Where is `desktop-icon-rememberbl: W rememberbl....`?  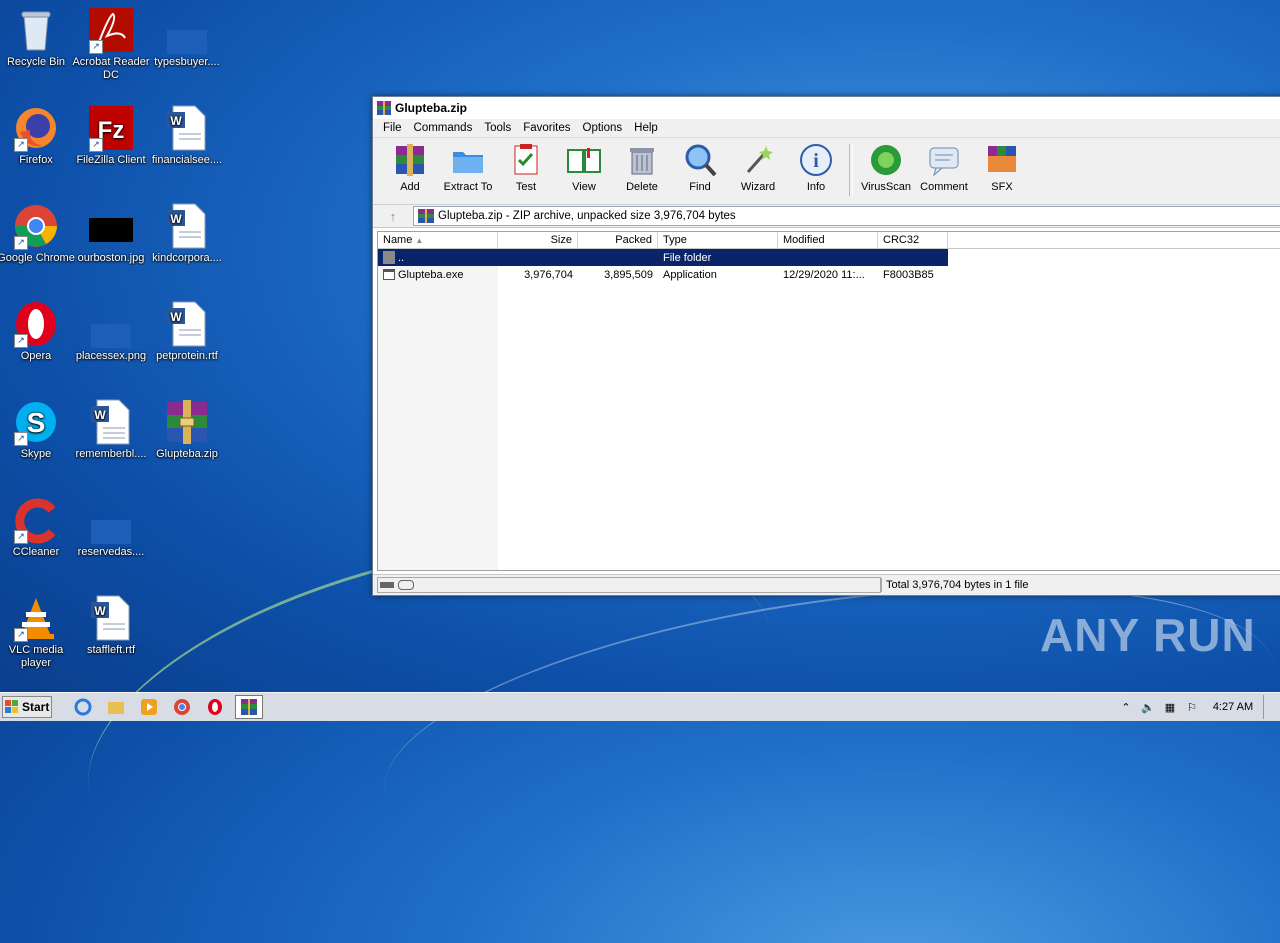
desktop-icon-rememberbl: W rememberbl.... is located at coordinates (111, 429).